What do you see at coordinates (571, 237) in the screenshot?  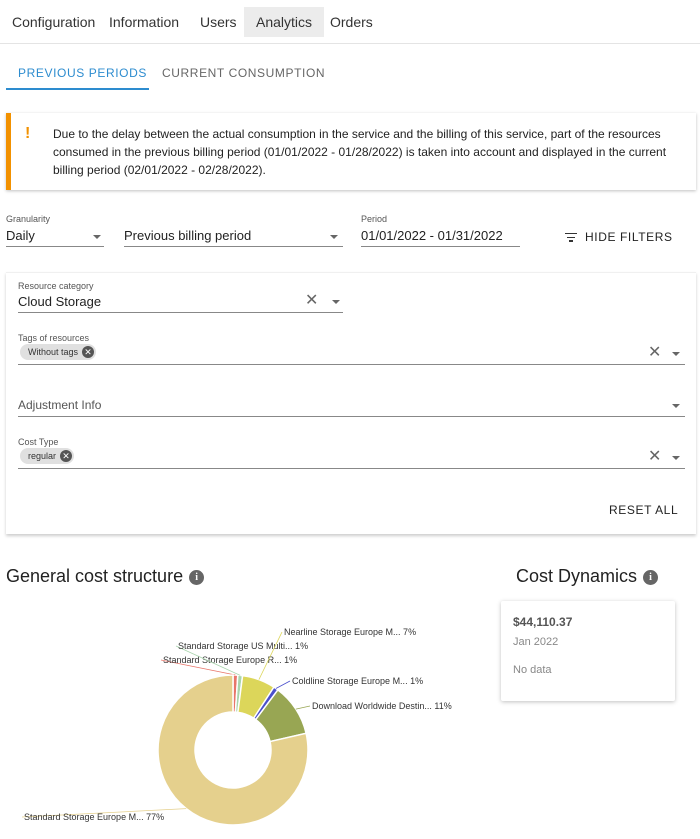 I see `filter-icon` at bounding box center [571, 237].